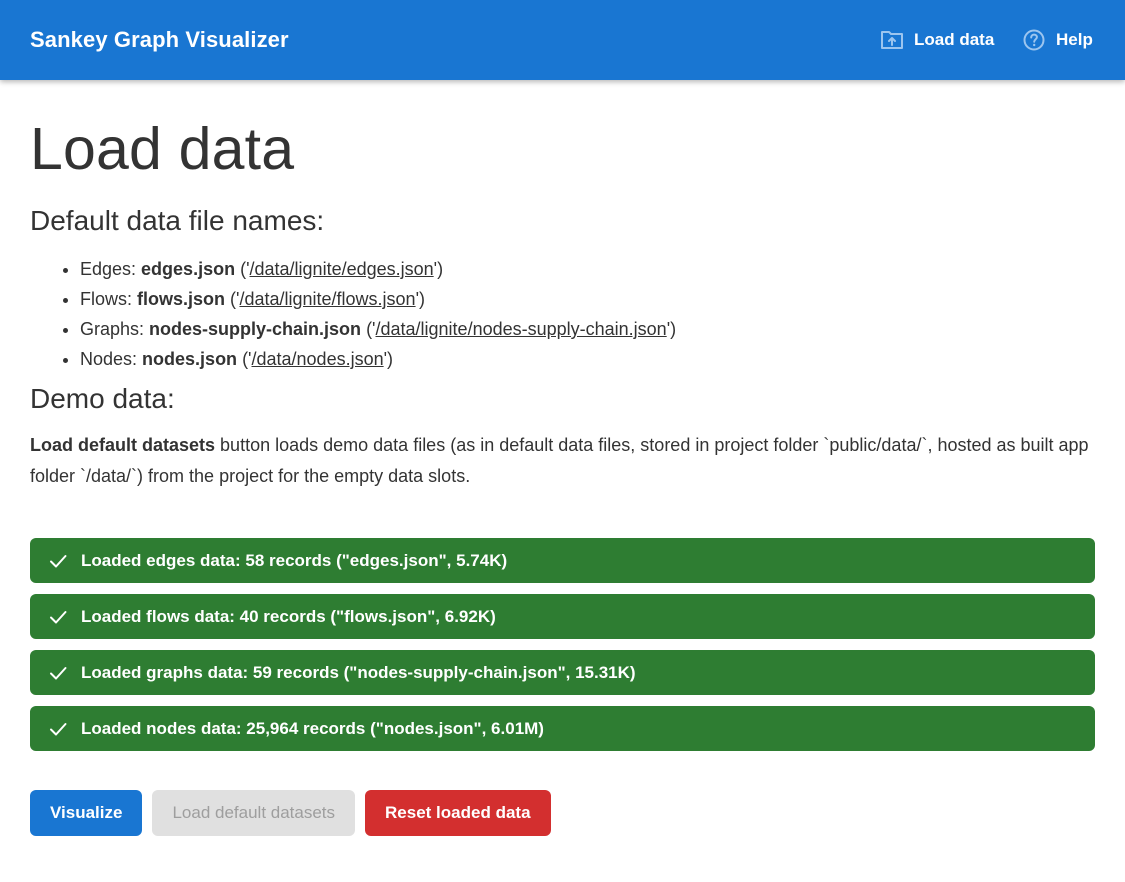  Describe the element at coordinates (188, 269) in the screenshot. I see `file-name: edges.json` at that location.